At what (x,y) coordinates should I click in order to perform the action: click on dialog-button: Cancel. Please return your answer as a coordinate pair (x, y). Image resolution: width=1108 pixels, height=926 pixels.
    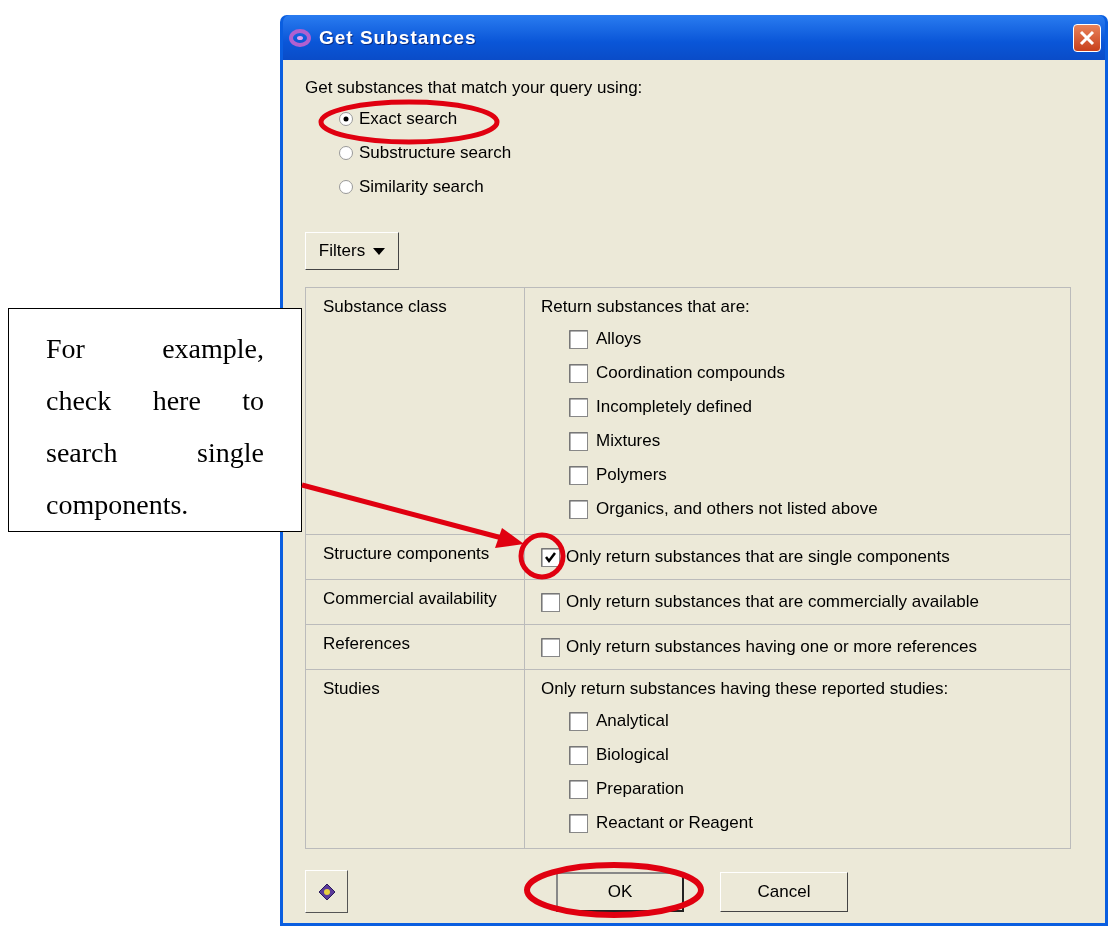
    Looking at the image, I should click on (784, 891).